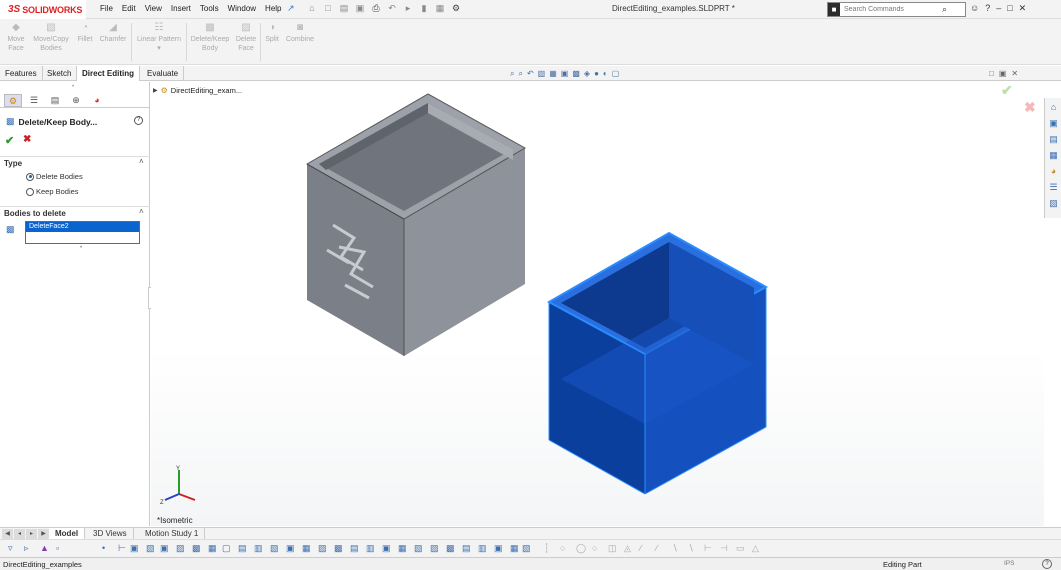  What do you see at coordinates (526, 548) in the screenshot?
I see `tool-icon: ▧` at bounding box center [526, 548].